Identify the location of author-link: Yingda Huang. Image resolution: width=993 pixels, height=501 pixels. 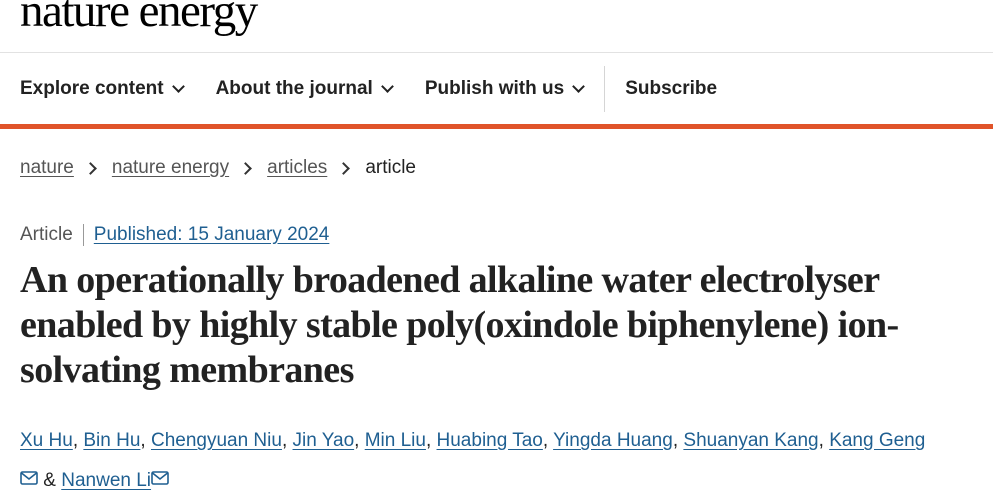
(613, 440).